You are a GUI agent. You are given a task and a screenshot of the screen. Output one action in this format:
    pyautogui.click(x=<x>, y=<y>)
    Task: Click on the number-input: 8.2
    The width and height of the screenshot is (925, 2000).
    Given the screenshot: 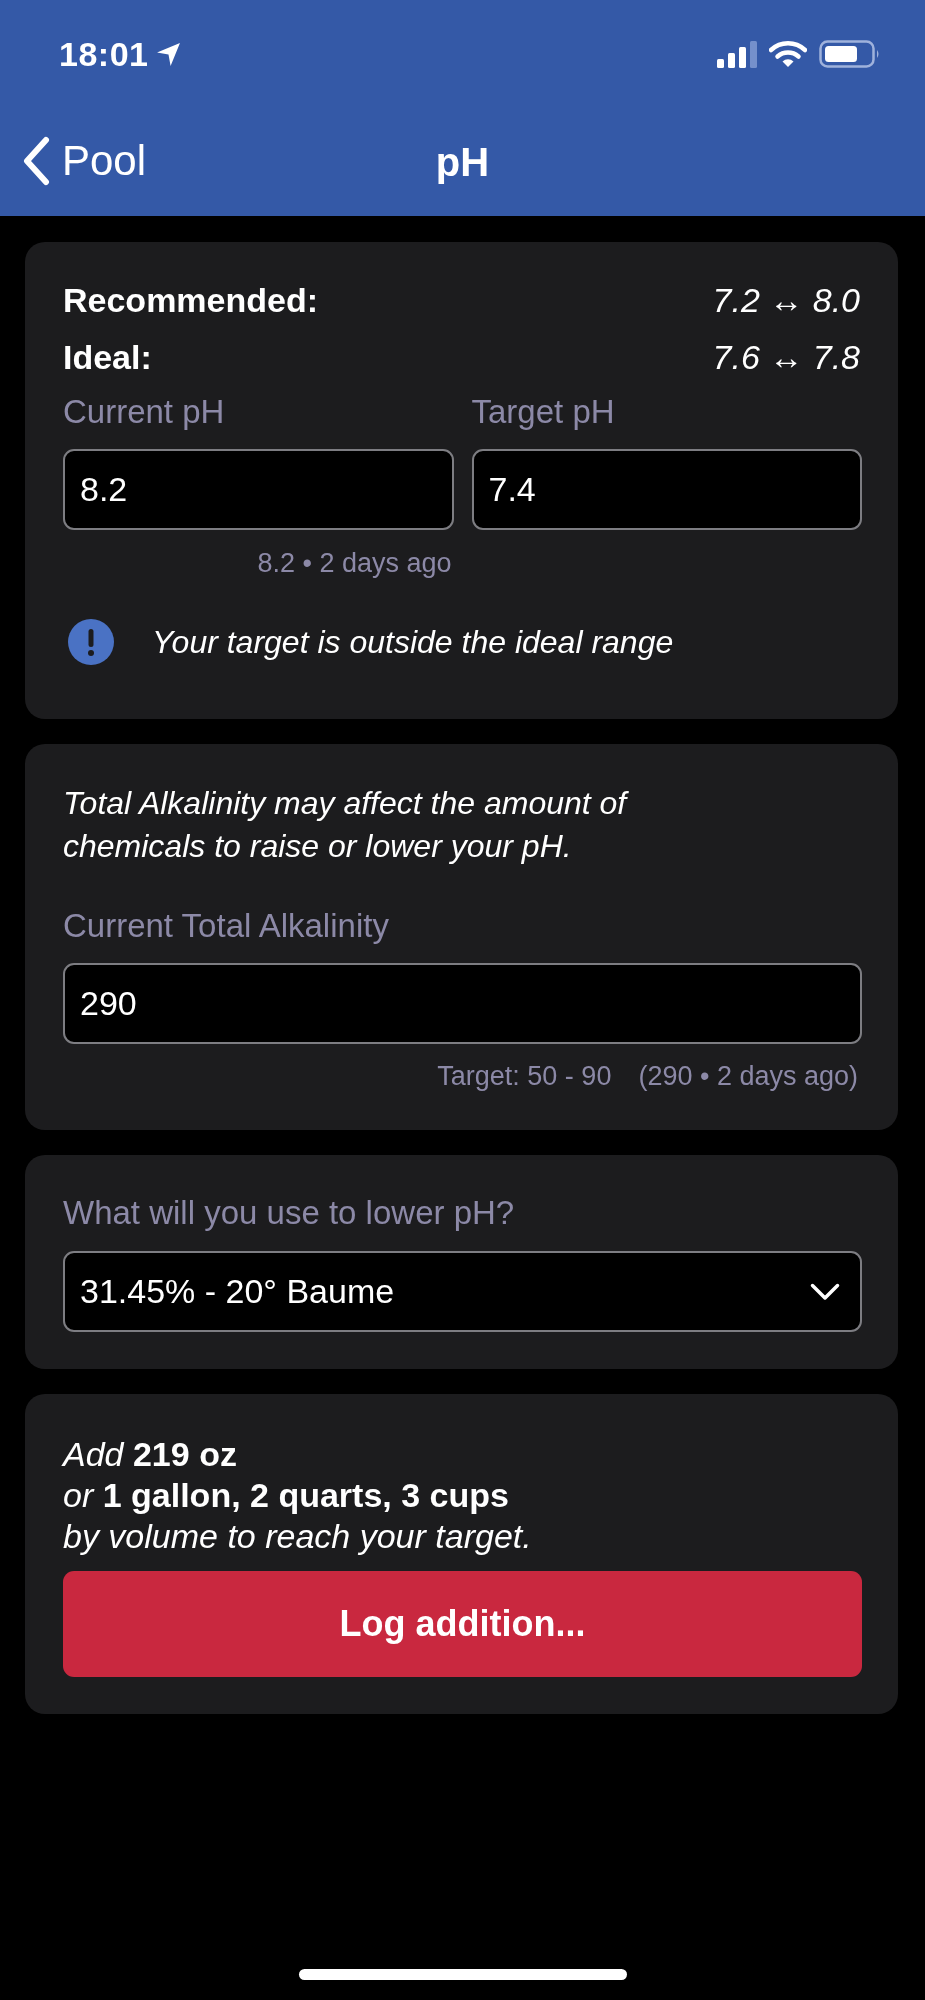 What is the action you would take?
    pyautogui.click(x=258, y=489)
    